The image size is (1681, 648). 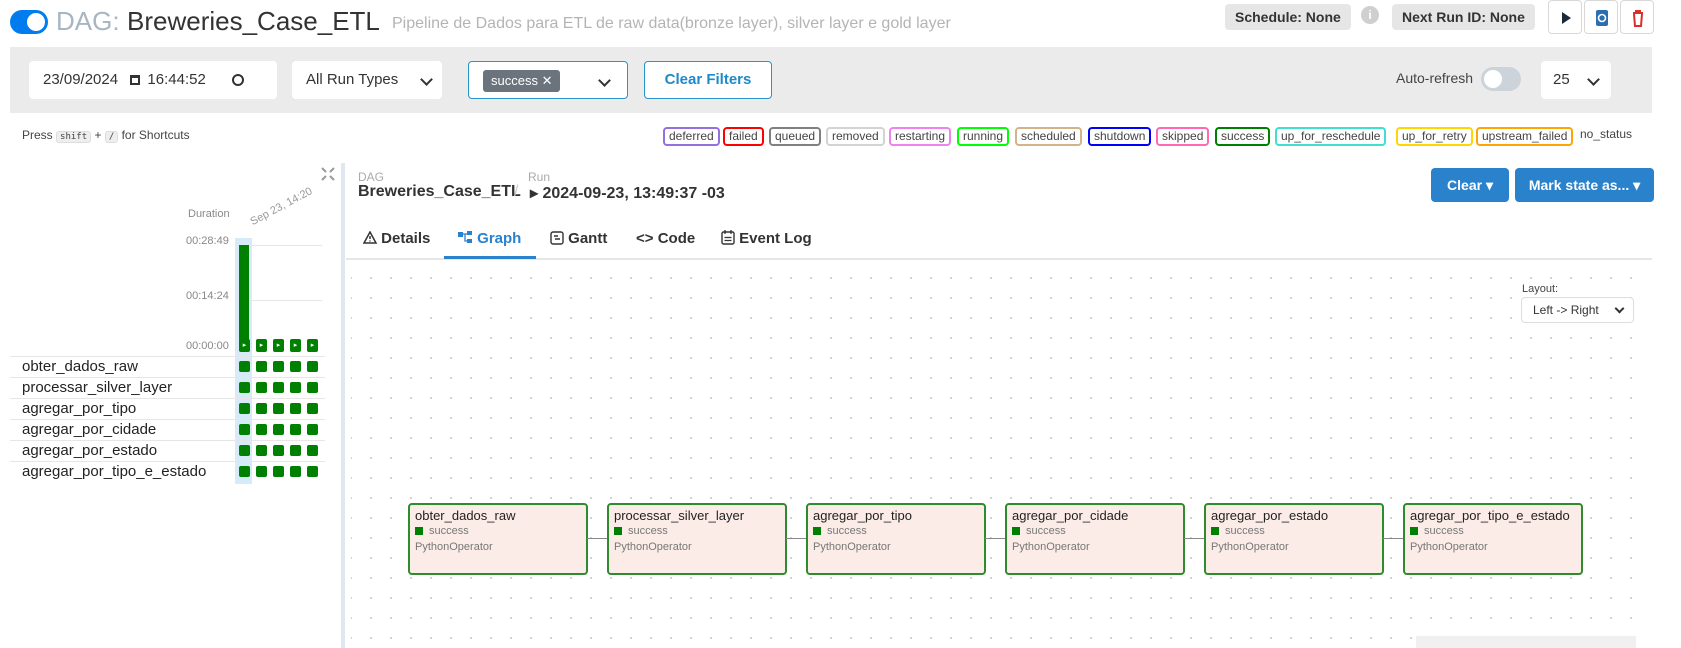 What do you see at coordinates (1525, 136) in the screenshot?
I see `legend-upstream-failed: upstream_failed` at bounding box center [1525, 136].